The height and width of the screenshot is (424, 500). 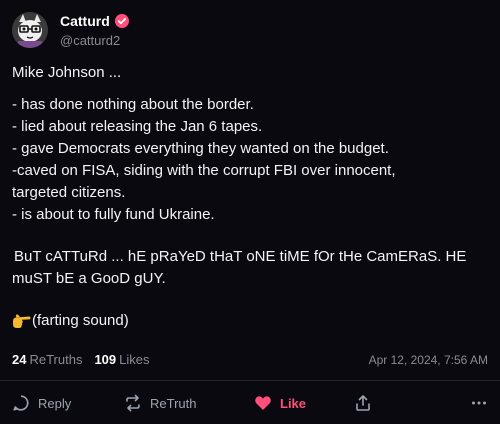 What do you see at coordinates (69, 192) in the screenshot?
I see `post-line-item4b: targeted citizens.` at bounding box center [69, 192].